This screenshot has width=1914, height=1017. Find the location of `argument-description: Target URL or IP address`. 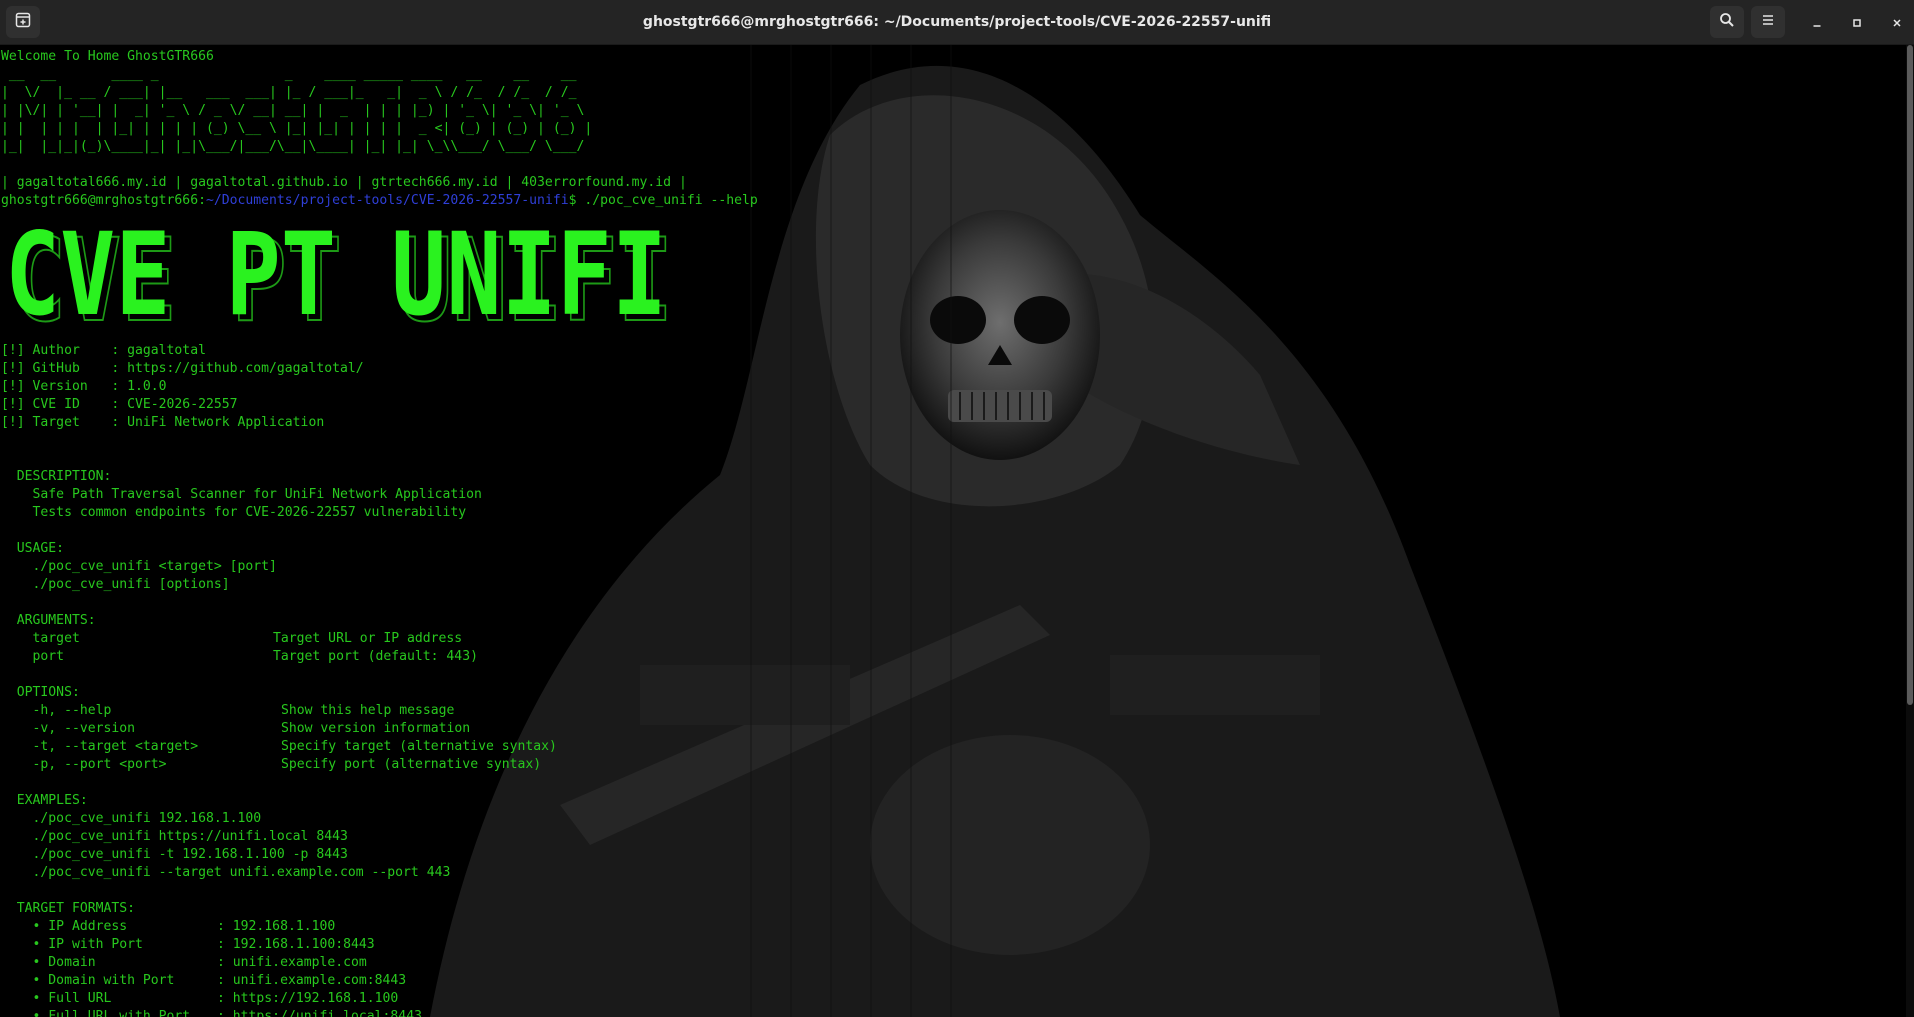

argument-description: Target URL or IP address is located at coordinates (368, 638).